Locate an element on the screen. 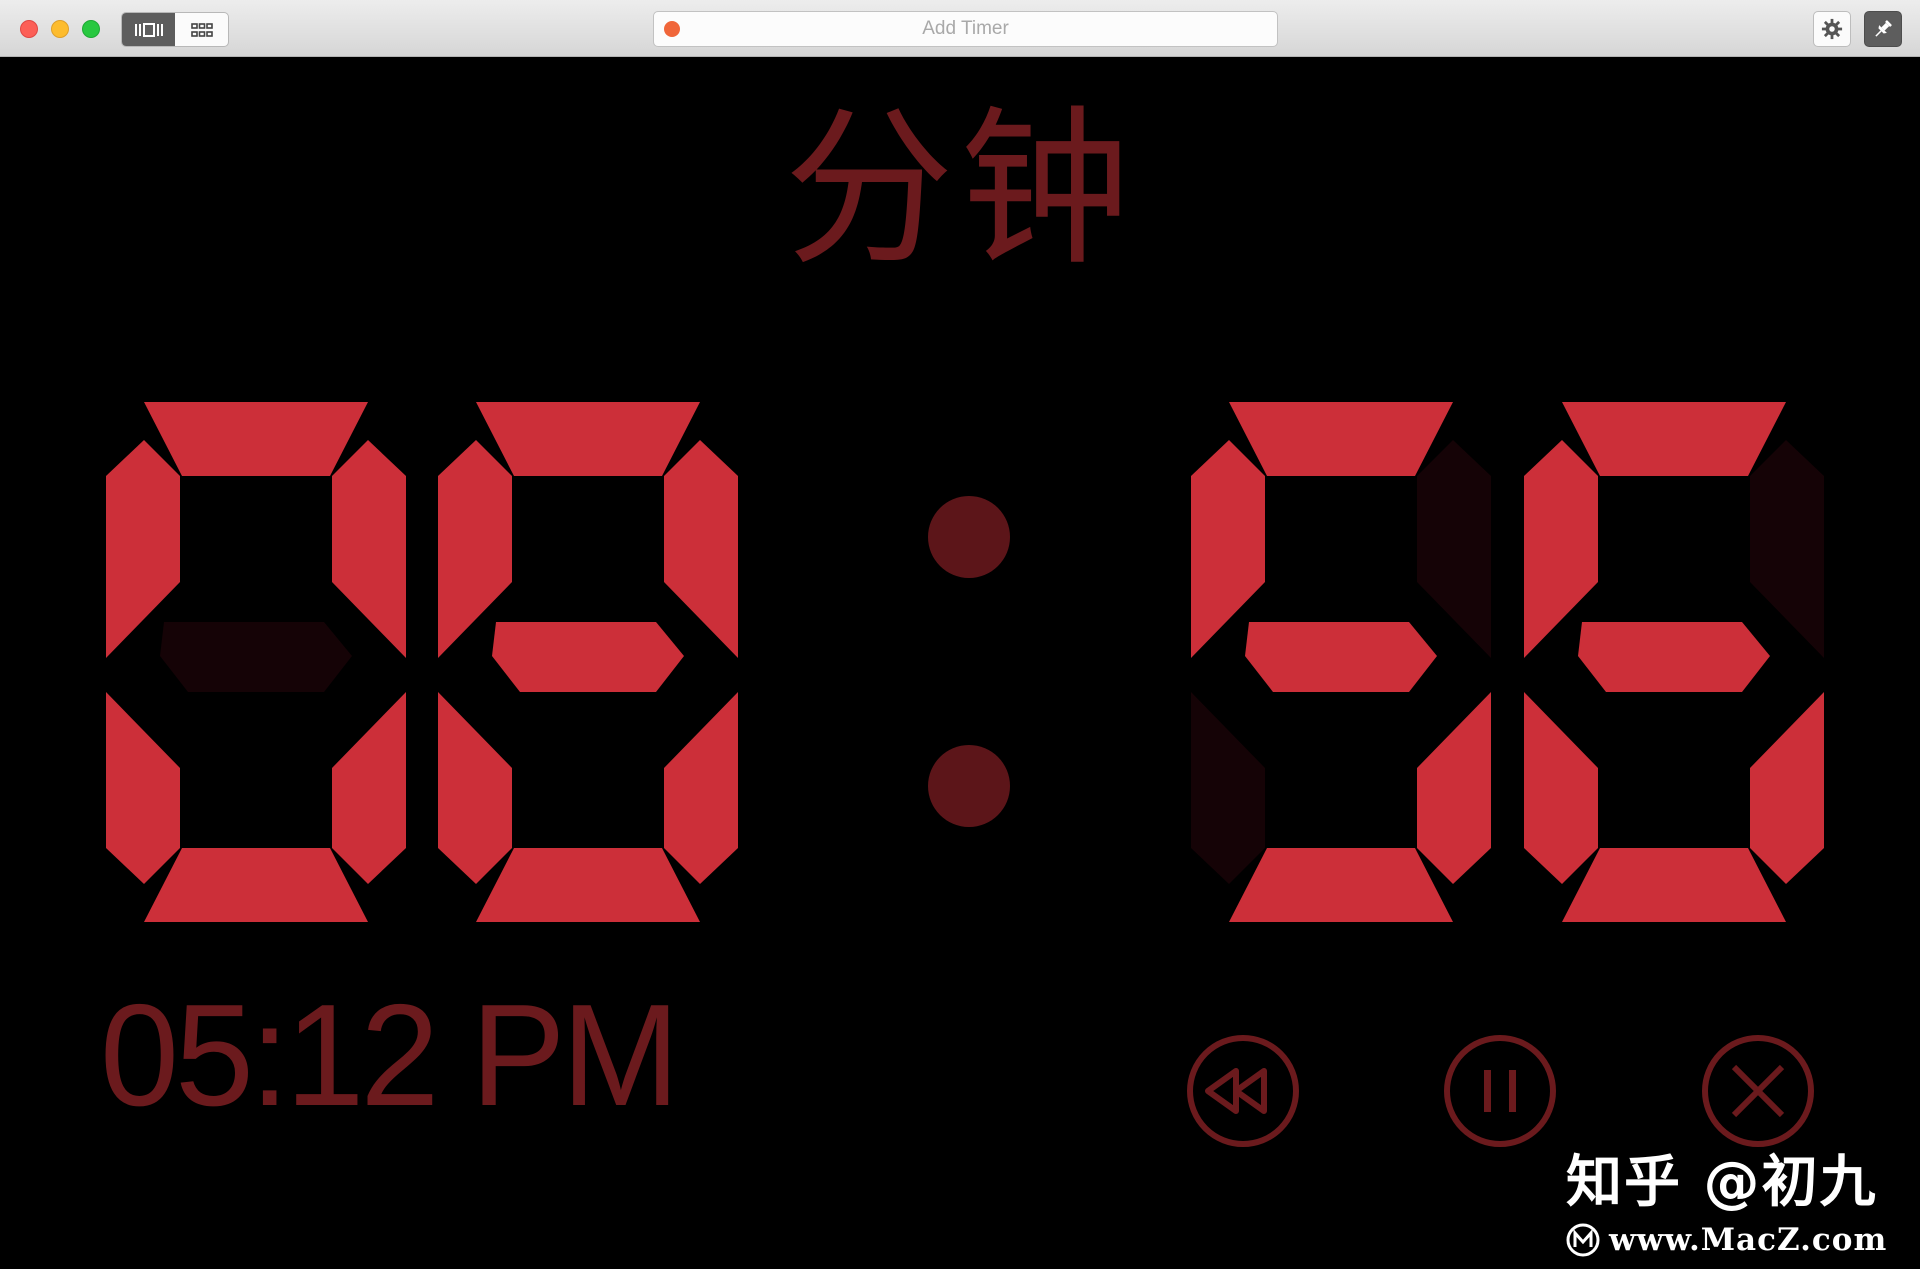  pin-icon is located at coordinates (1883, 28).